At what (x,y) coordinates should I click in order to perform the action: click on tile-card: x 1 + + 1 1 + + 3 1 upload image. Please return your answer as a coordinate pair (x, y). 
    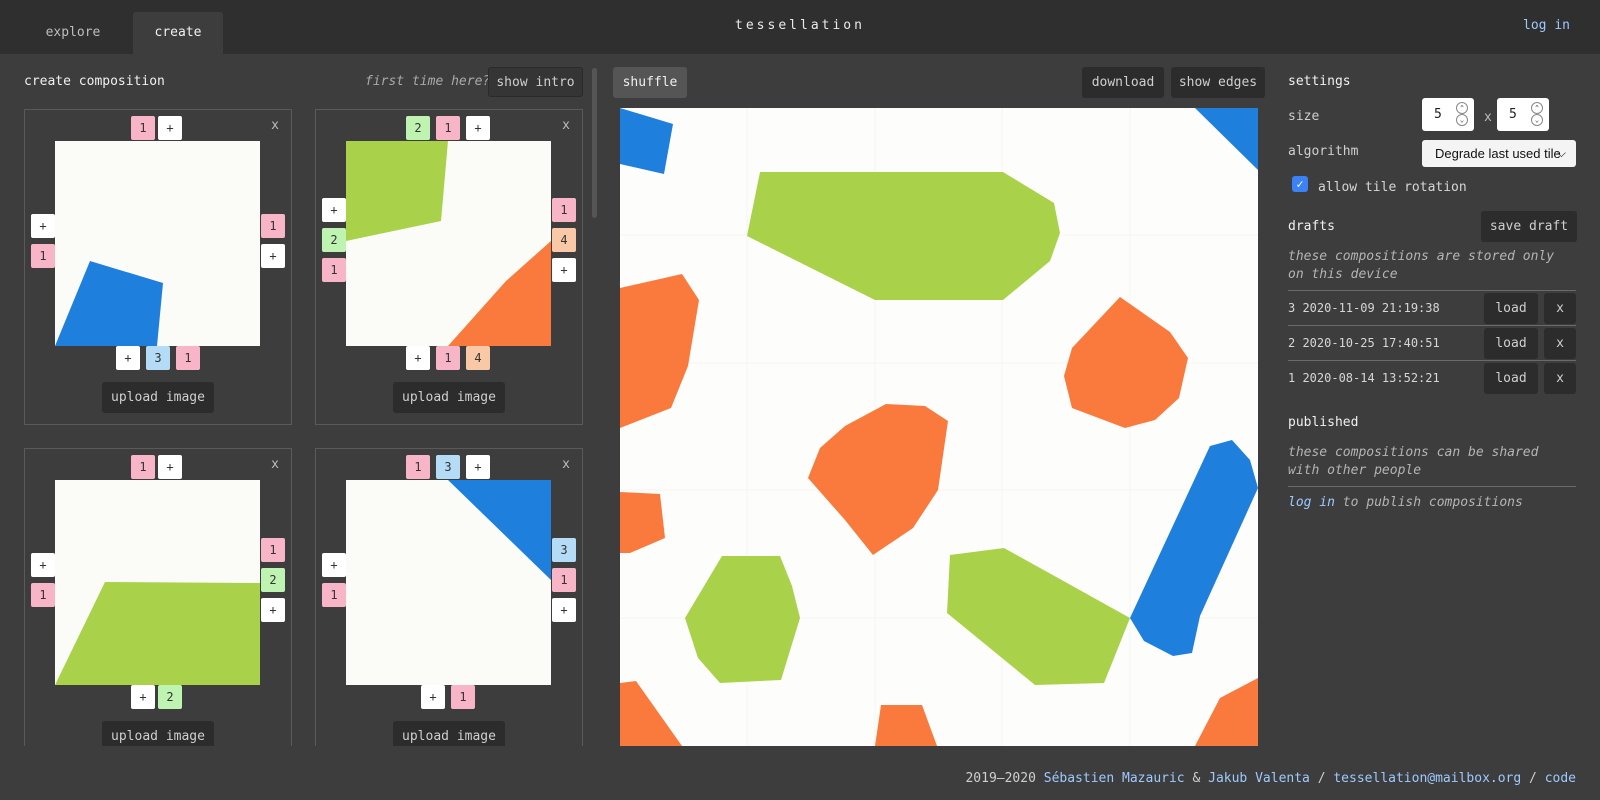
    Looking at the image, I should click on (158, 267).